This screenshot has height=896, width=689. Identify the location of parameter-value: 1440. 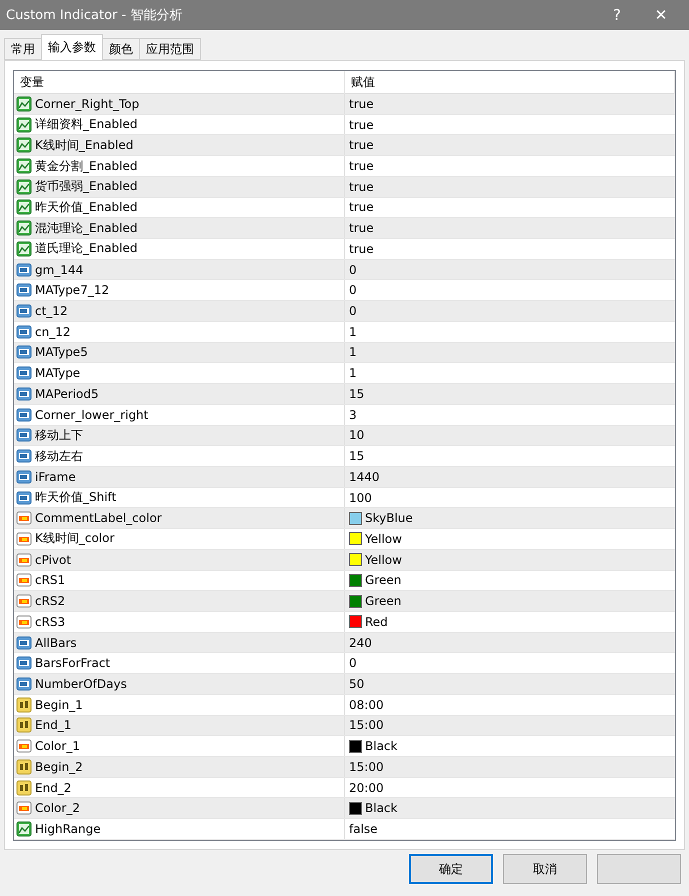
(510, 476).